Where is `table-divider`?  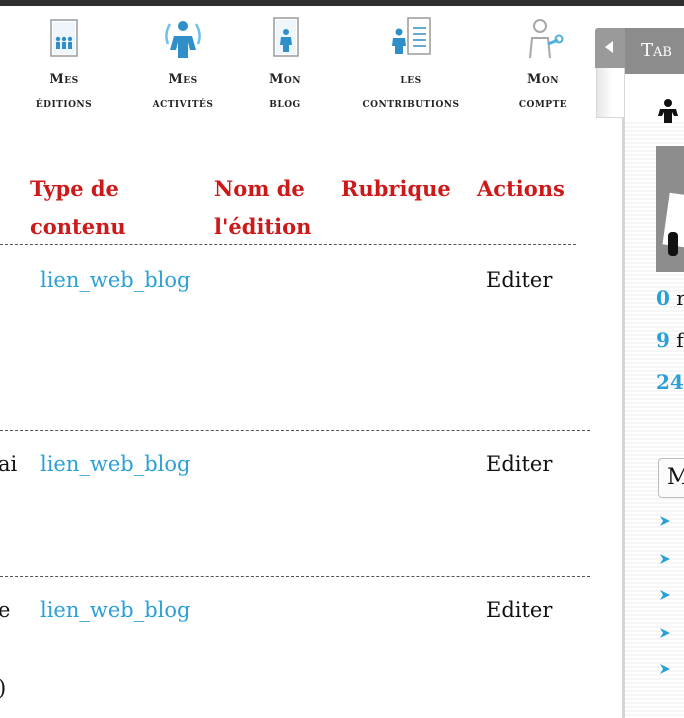
table-divider is located at coordinates (288, 244).